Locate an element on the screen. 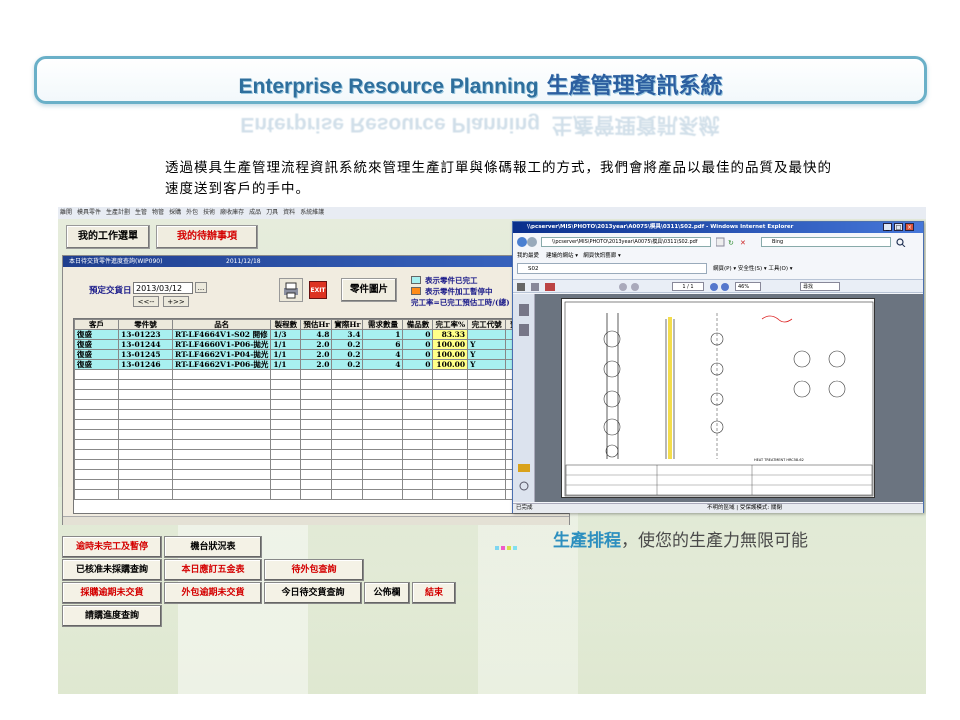 This screenshot has width=960, height=720. overdue-suspended-button: 逾時未完工及暫停 is located at coordinates (112, 547).